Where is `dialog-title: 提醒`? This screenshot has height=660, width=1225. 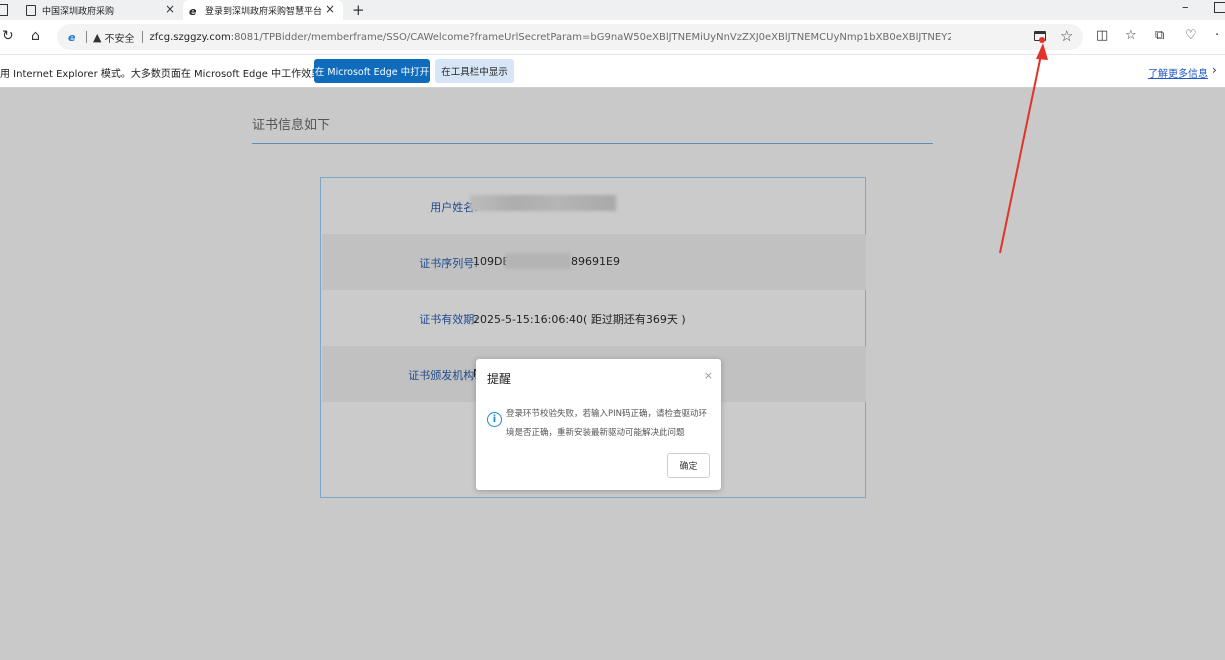
dialog-title: 提醒 is located at coordinates (499, 379).